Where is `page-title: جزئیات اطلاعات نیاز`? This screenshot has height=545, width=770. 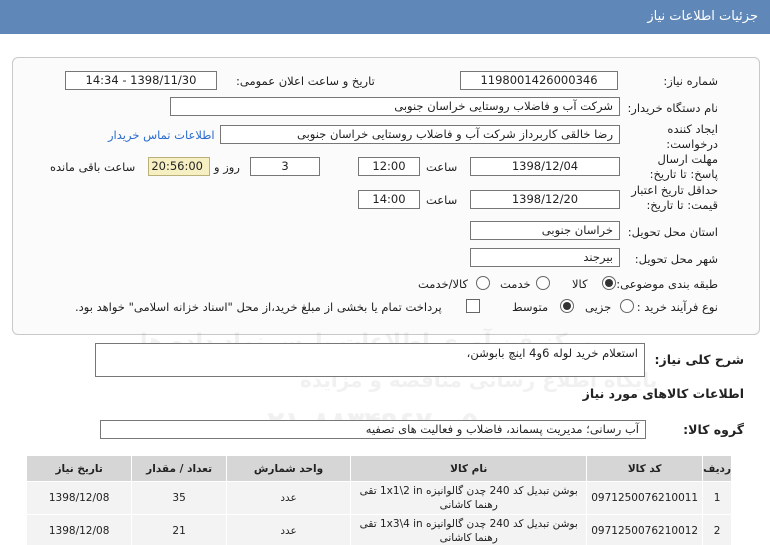 page-title: جزئیات اطلاعات نیاز is located at coordinates (702, 16).